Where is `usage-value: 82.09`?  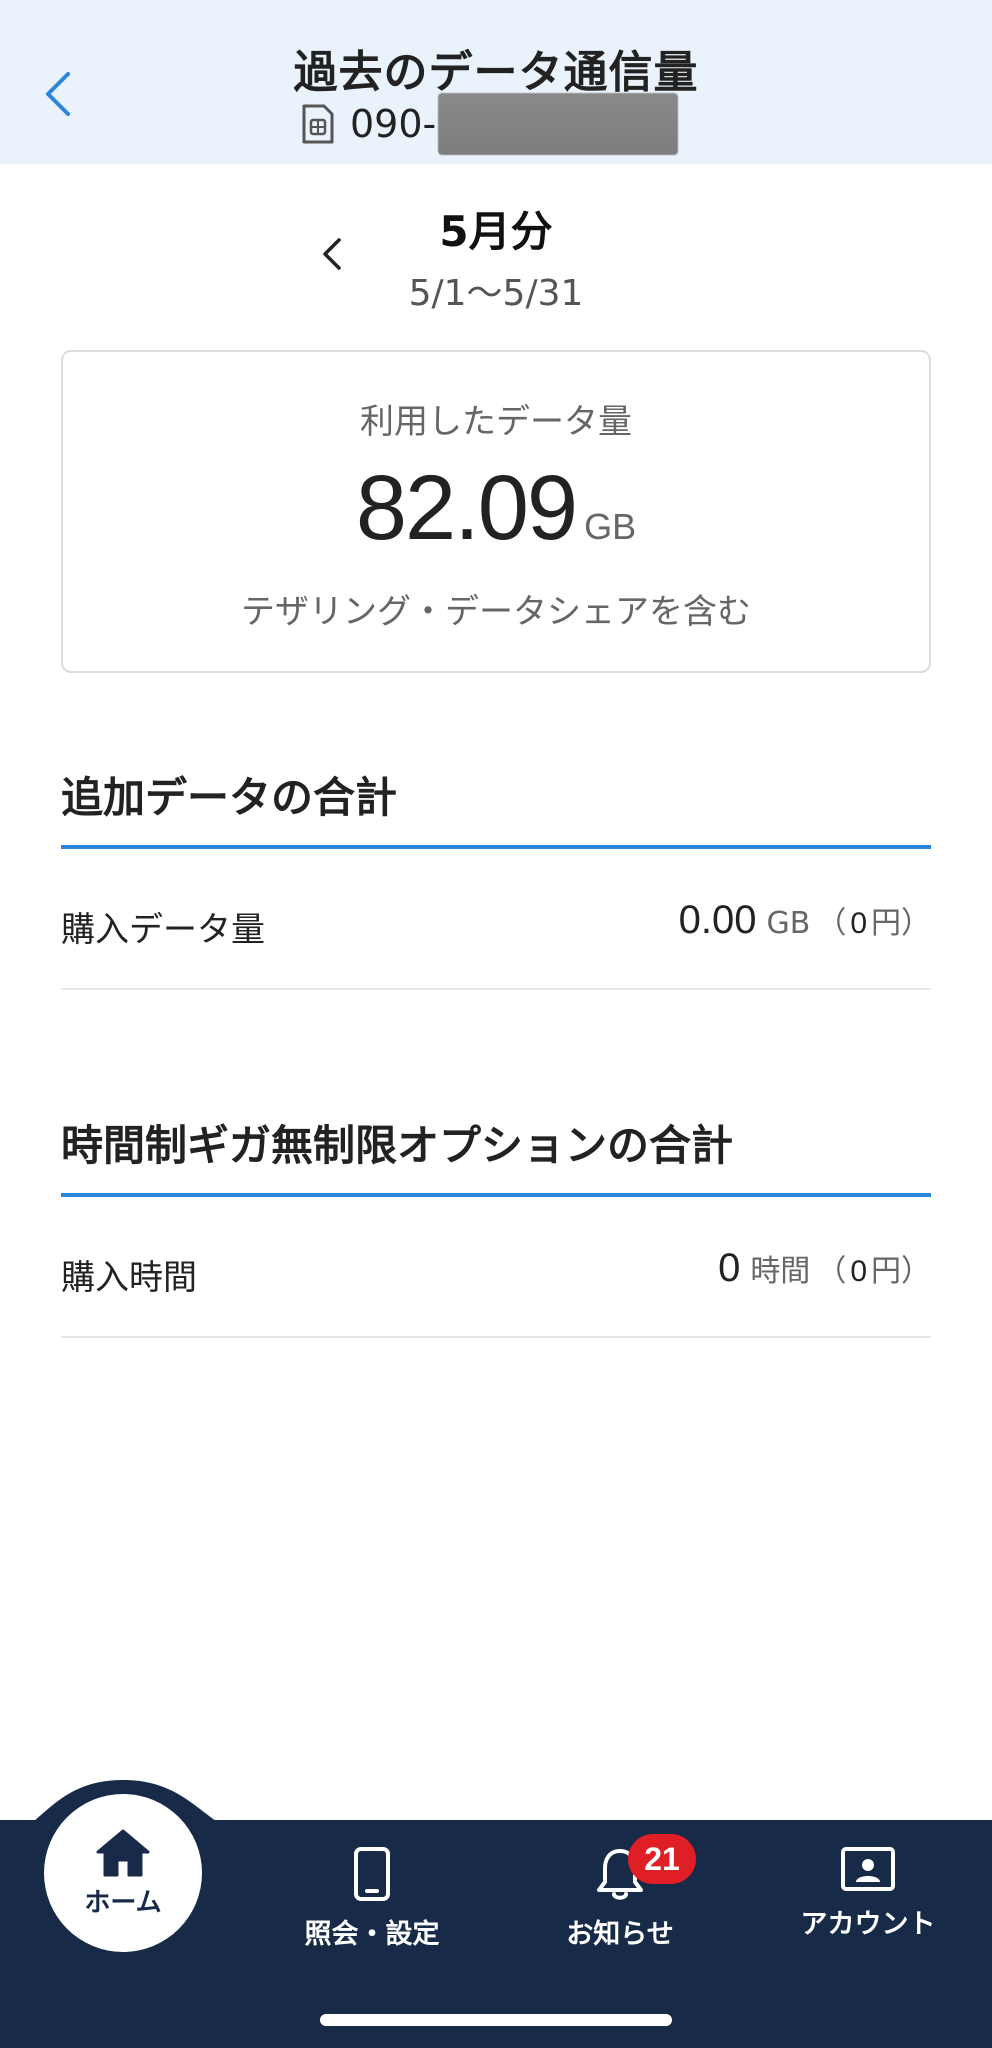
usage-value: 82.09 is located at coordinates (466, 508).